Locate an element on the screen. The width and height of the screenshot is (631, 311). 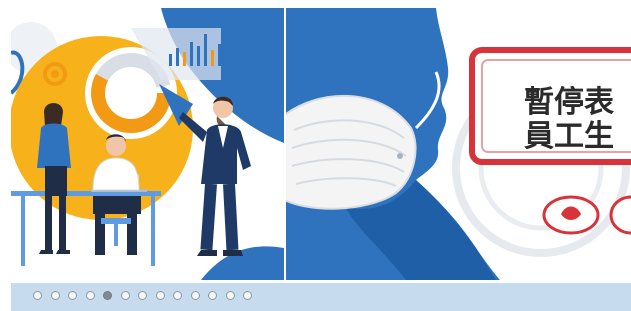
notice-line-1: 暫停表 is located at coordinates (569, 102).